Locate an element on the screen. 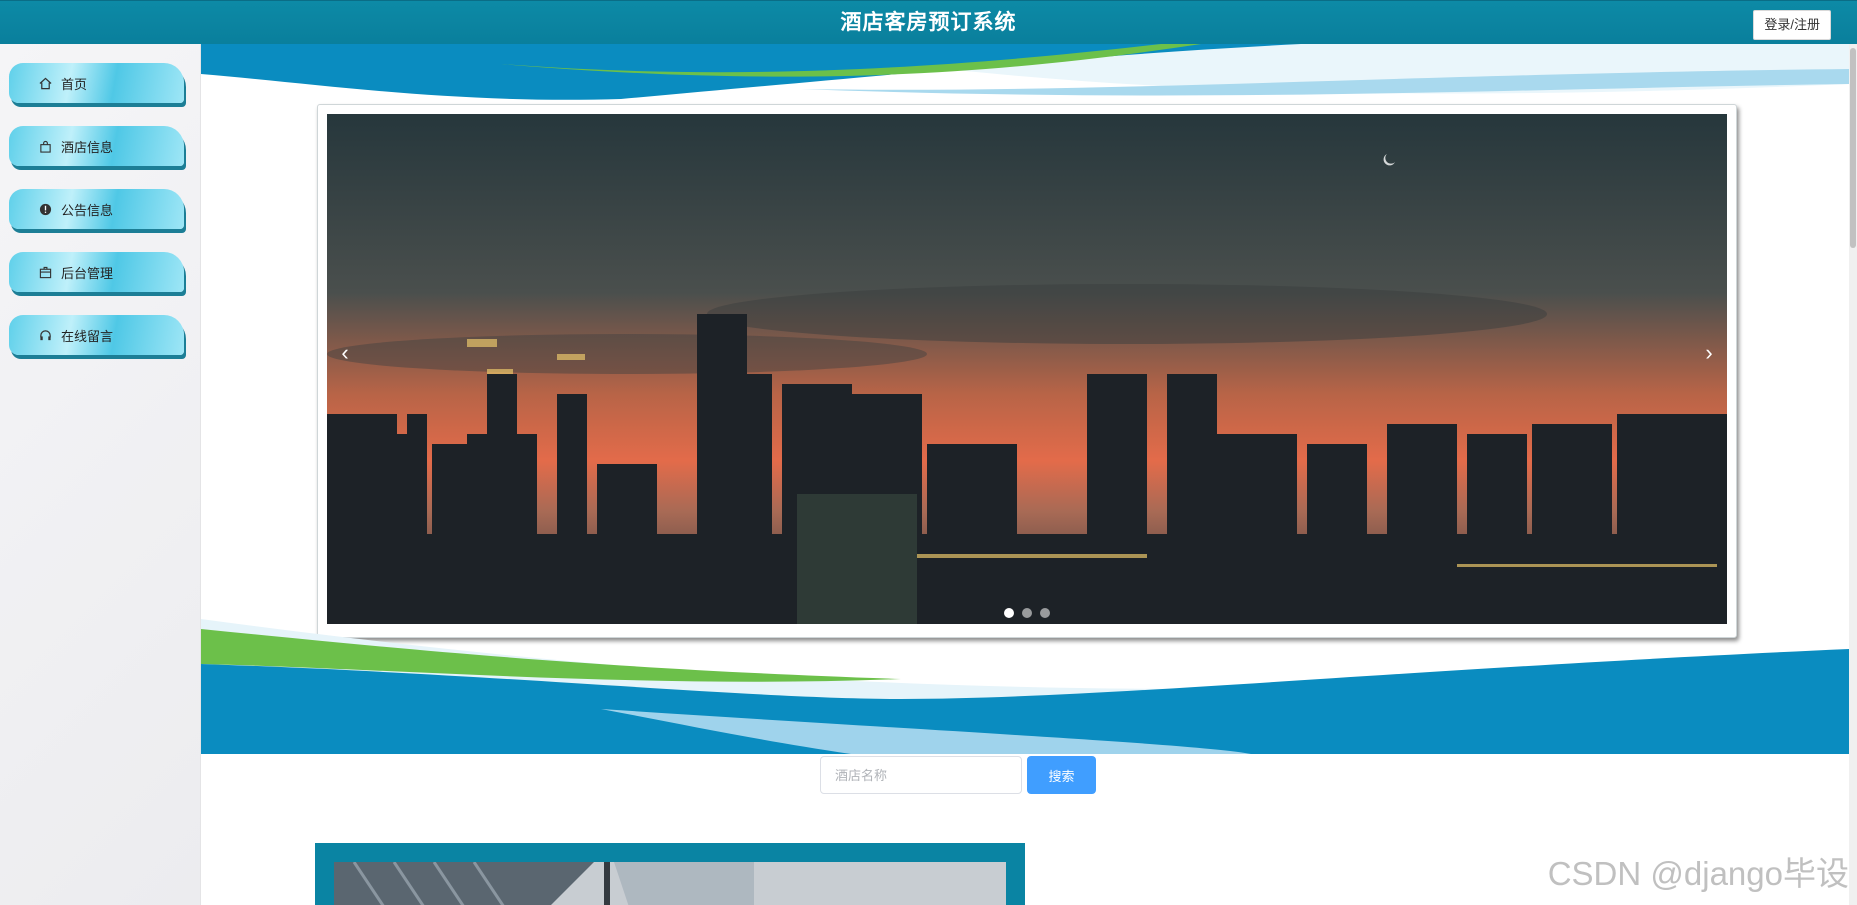  sidebar: 首页 酒店信息 公告信息 后台管理 在线留言 is located at coordinates (100, 474).